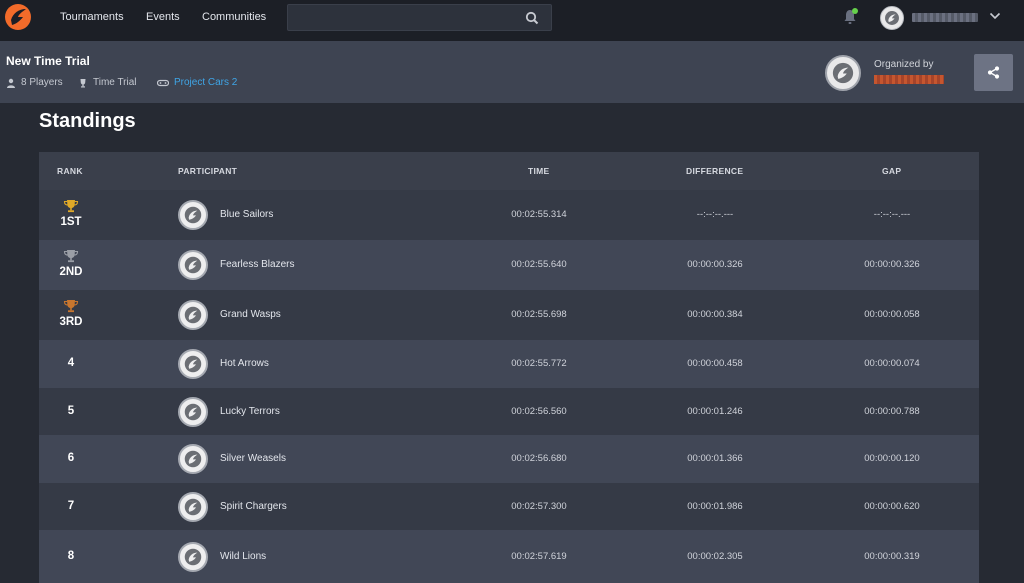 The image size is (1024, 583). I want to click on players-count: 8 Players, so click(34, 82).